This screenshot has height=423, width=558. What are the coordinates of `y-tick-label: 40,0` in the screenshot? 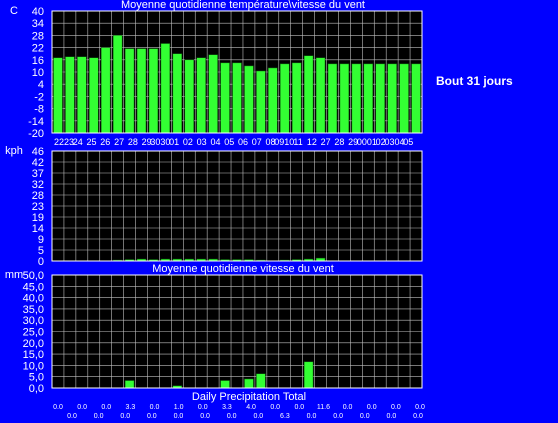 It's located at (33, 299).